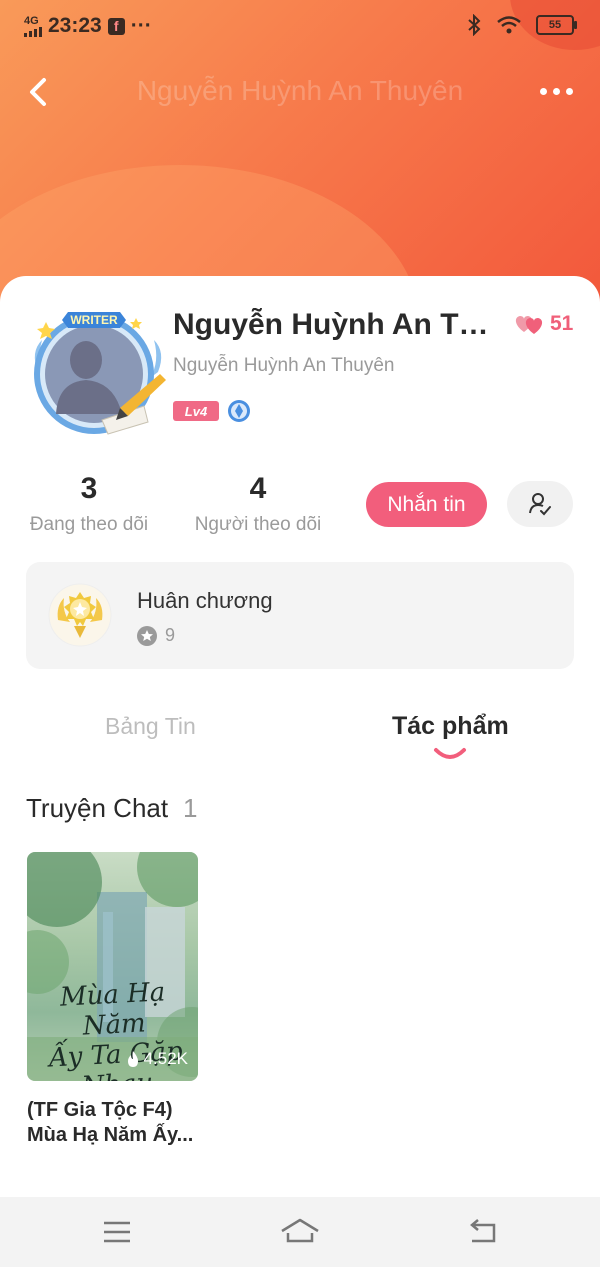  What do you see at coordinates (300, 90) in the screenshot?
I see `nav-title: Nguyễn Huỳnh An Thuyên` at bounding box center [300, 90].